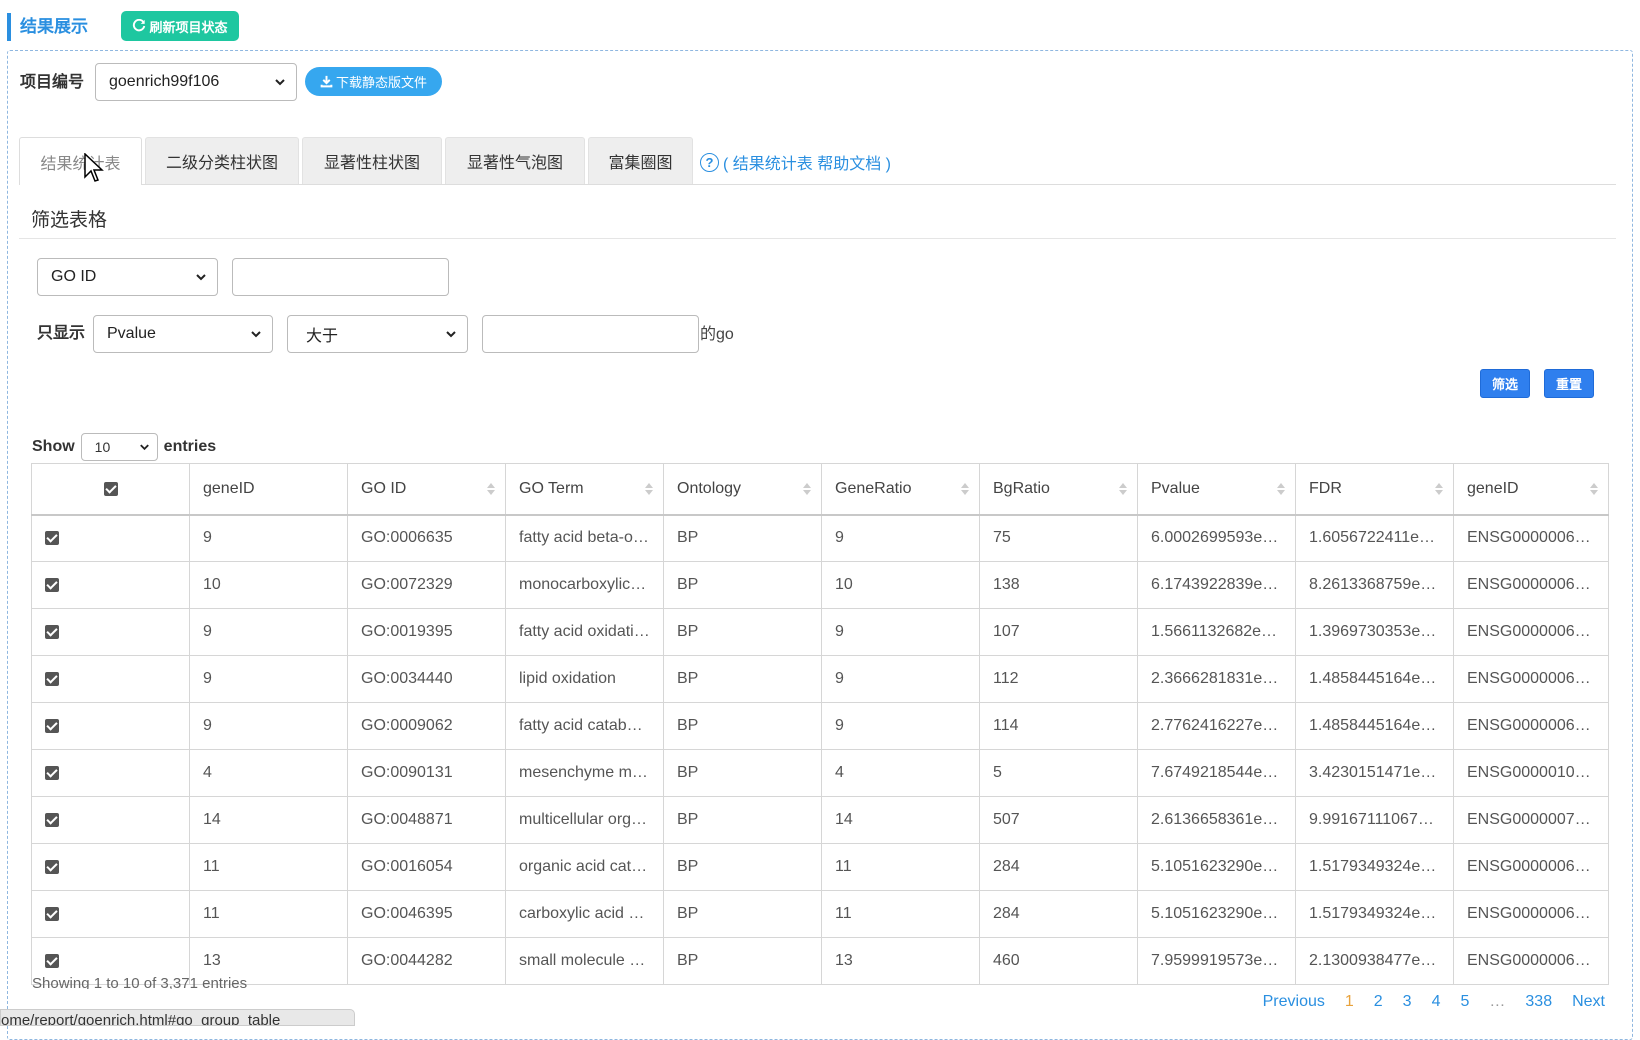 The height and width of the screenshot is (1040, 1640). I want to click on table-cell: 107, so click(1058, 632).